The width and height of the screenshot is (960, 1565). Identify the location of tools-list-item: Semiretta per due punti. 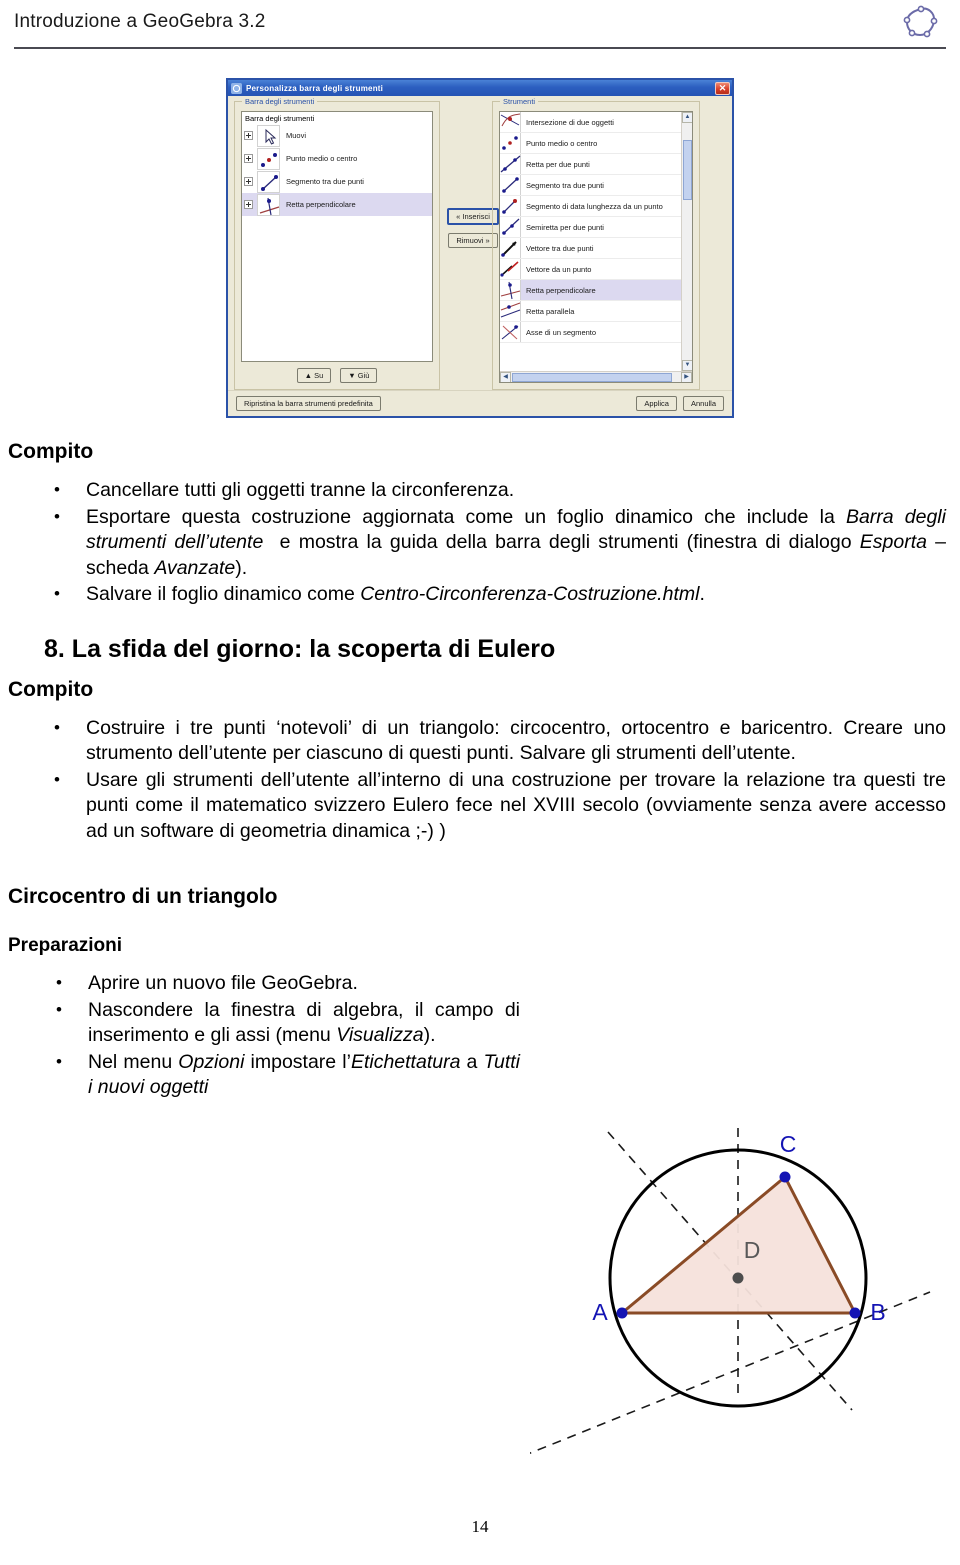
(590, 227).